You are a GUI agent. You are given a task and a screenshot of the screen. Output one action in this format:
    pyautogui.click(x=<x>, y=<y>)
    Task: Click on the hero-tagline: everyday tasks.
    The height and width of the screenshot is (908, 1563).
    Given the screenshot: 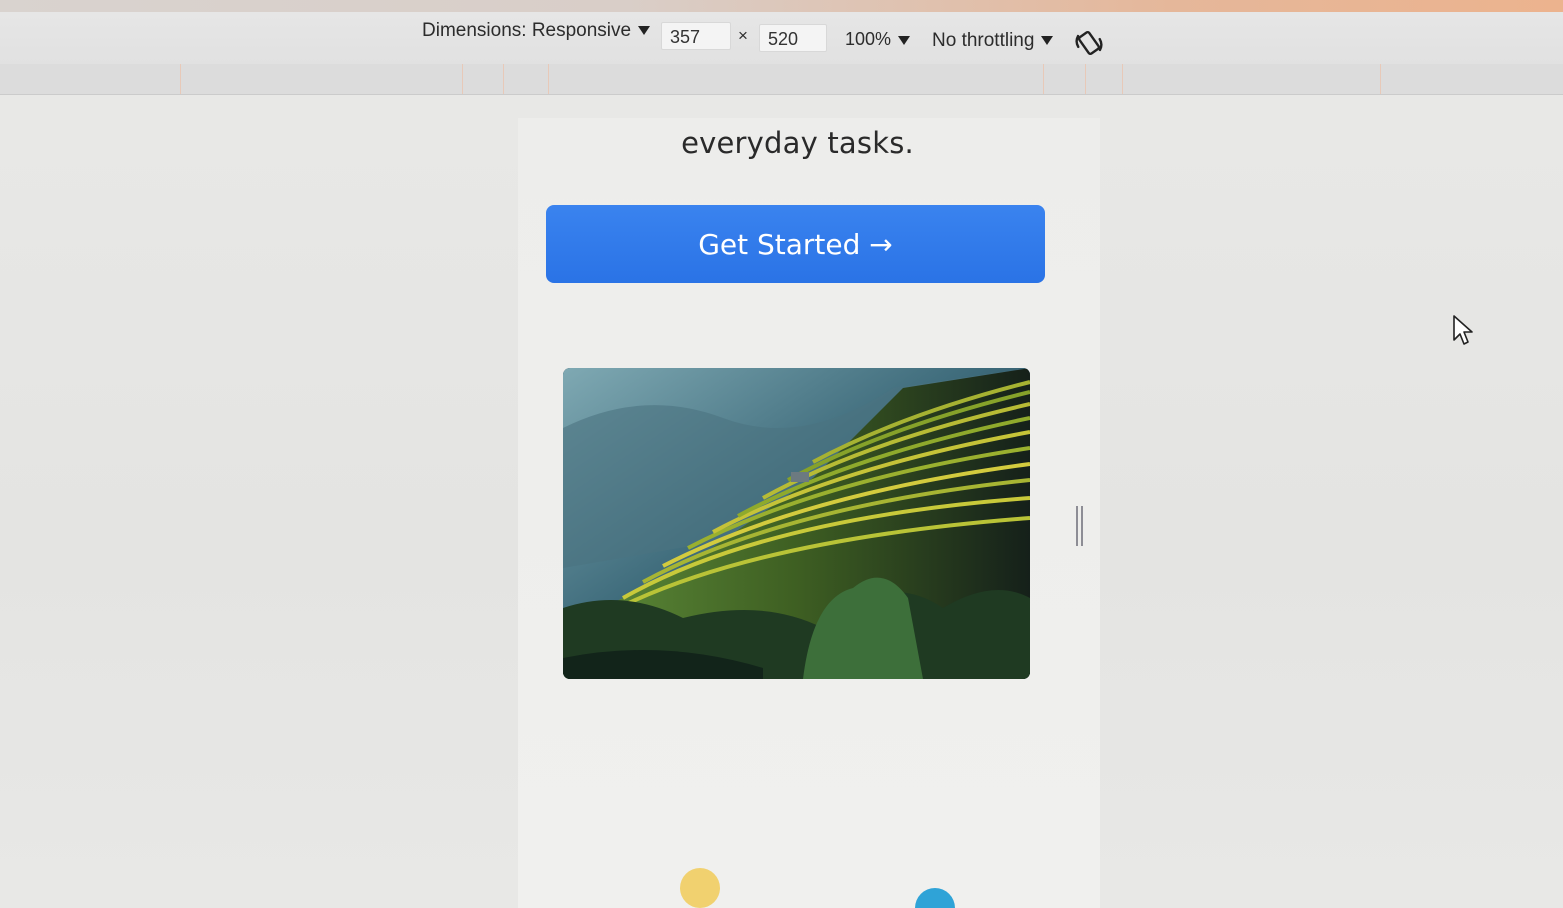 What is the action you would take?
    pyautogui.click(x=797, y=143)
    